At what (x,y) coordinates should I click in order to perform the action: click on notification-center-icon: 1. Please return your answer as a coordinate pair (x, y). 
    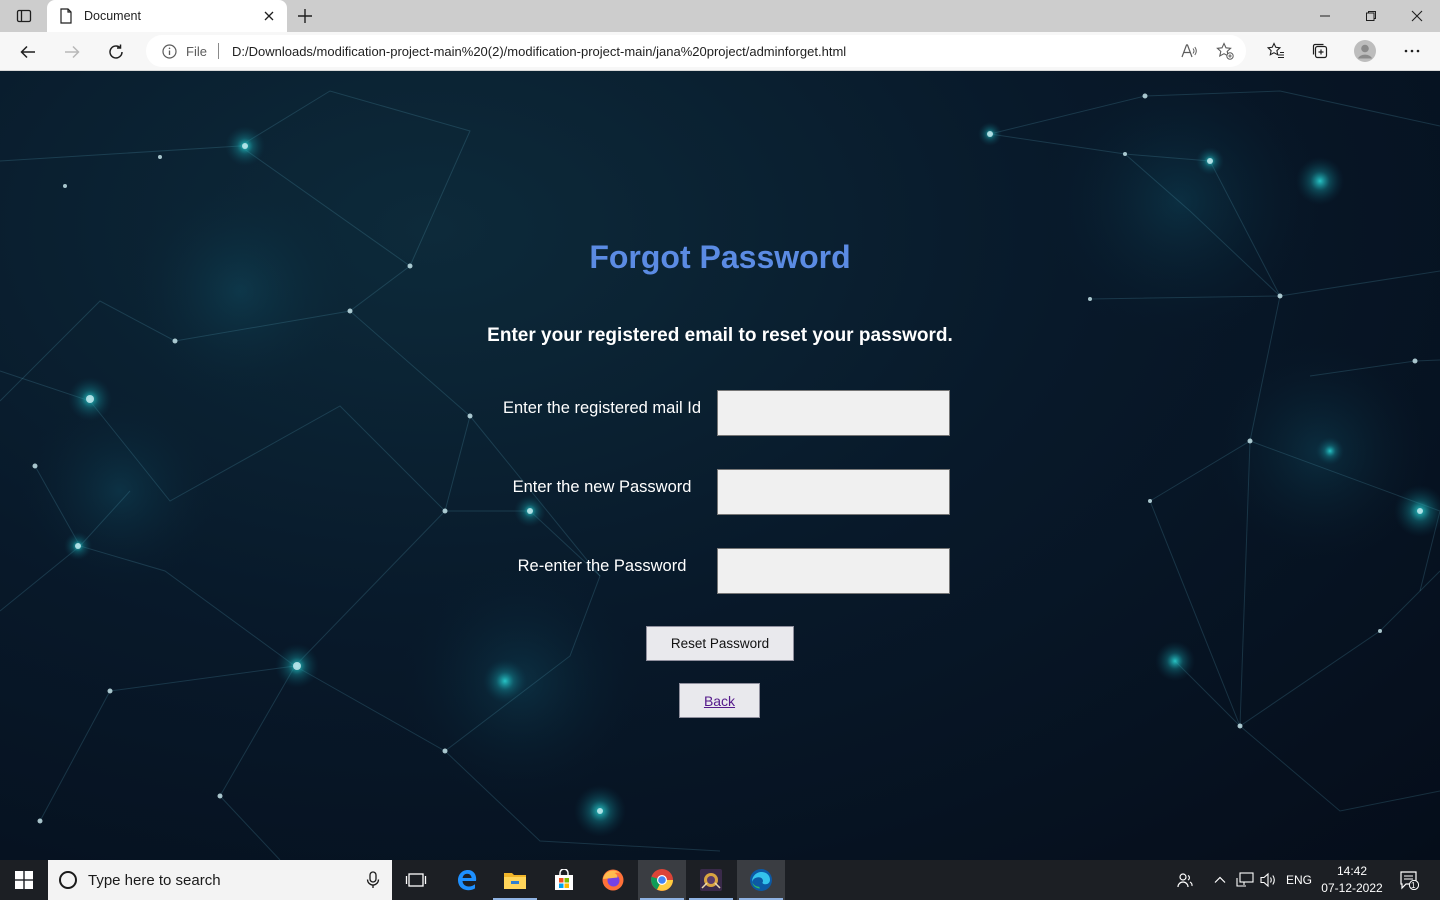
    Looking at the image, I should click on (1409, 880).